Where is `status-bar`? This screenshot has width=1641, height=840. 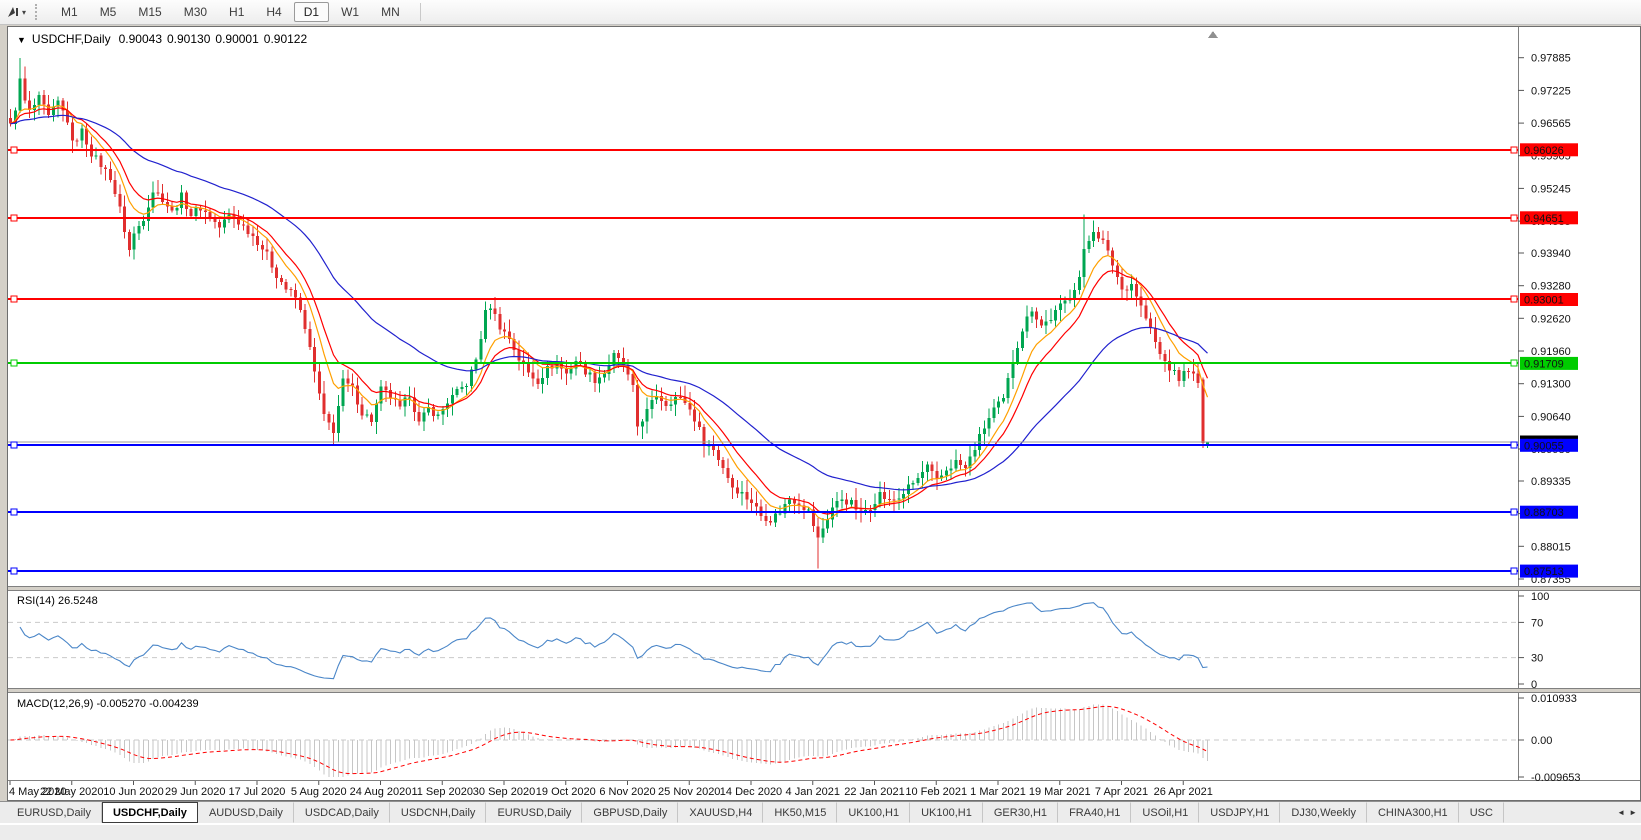
status-bar is located at coordinates (820, 831).